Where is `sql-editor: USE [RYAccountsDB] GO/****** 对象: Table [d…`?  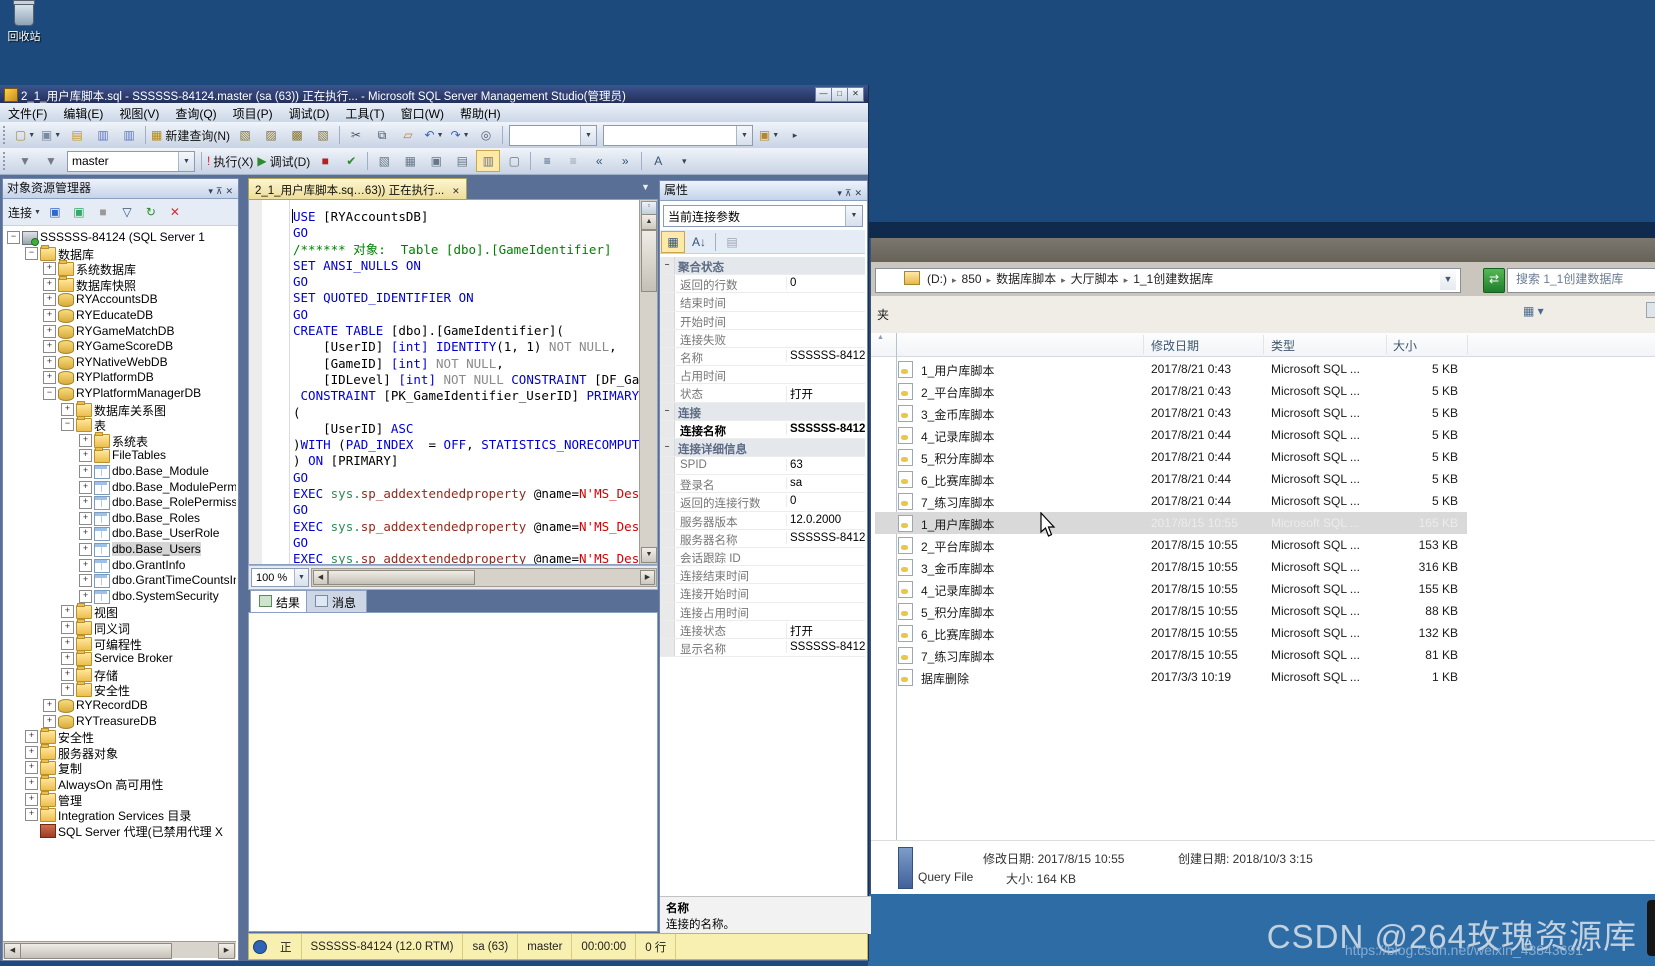 sql-editor: USE [RYAccountsDB] GO/****** 对象: Table [d… is located at coordinates (453, 382).